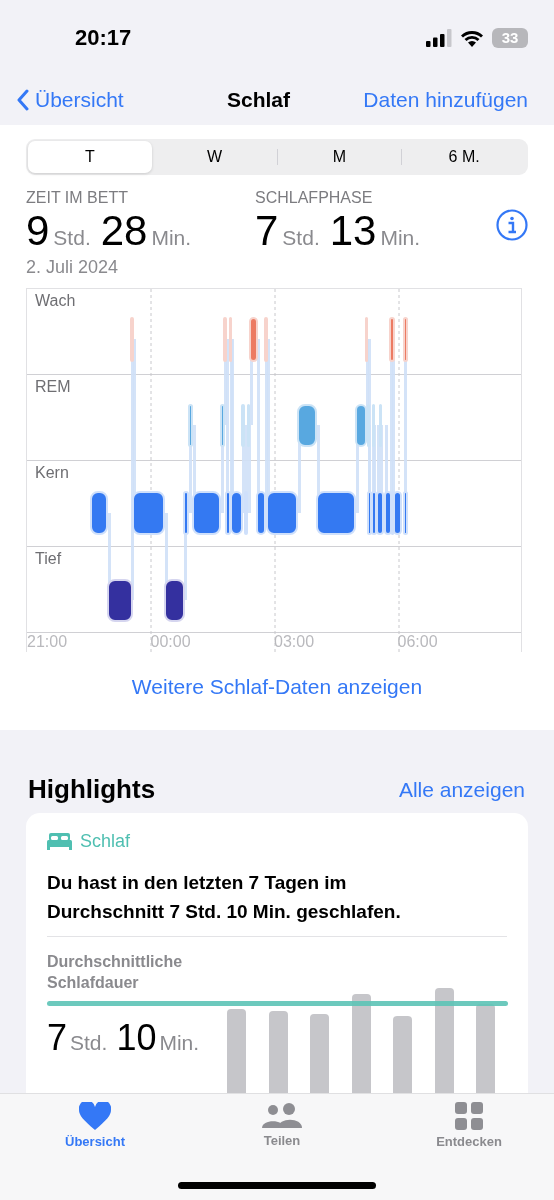 The width and height of the screenshot is (554, 1200). Describe the element at coordinates (464, 157) in the screenshot. I see `range-tab: 6 M.` at that location.